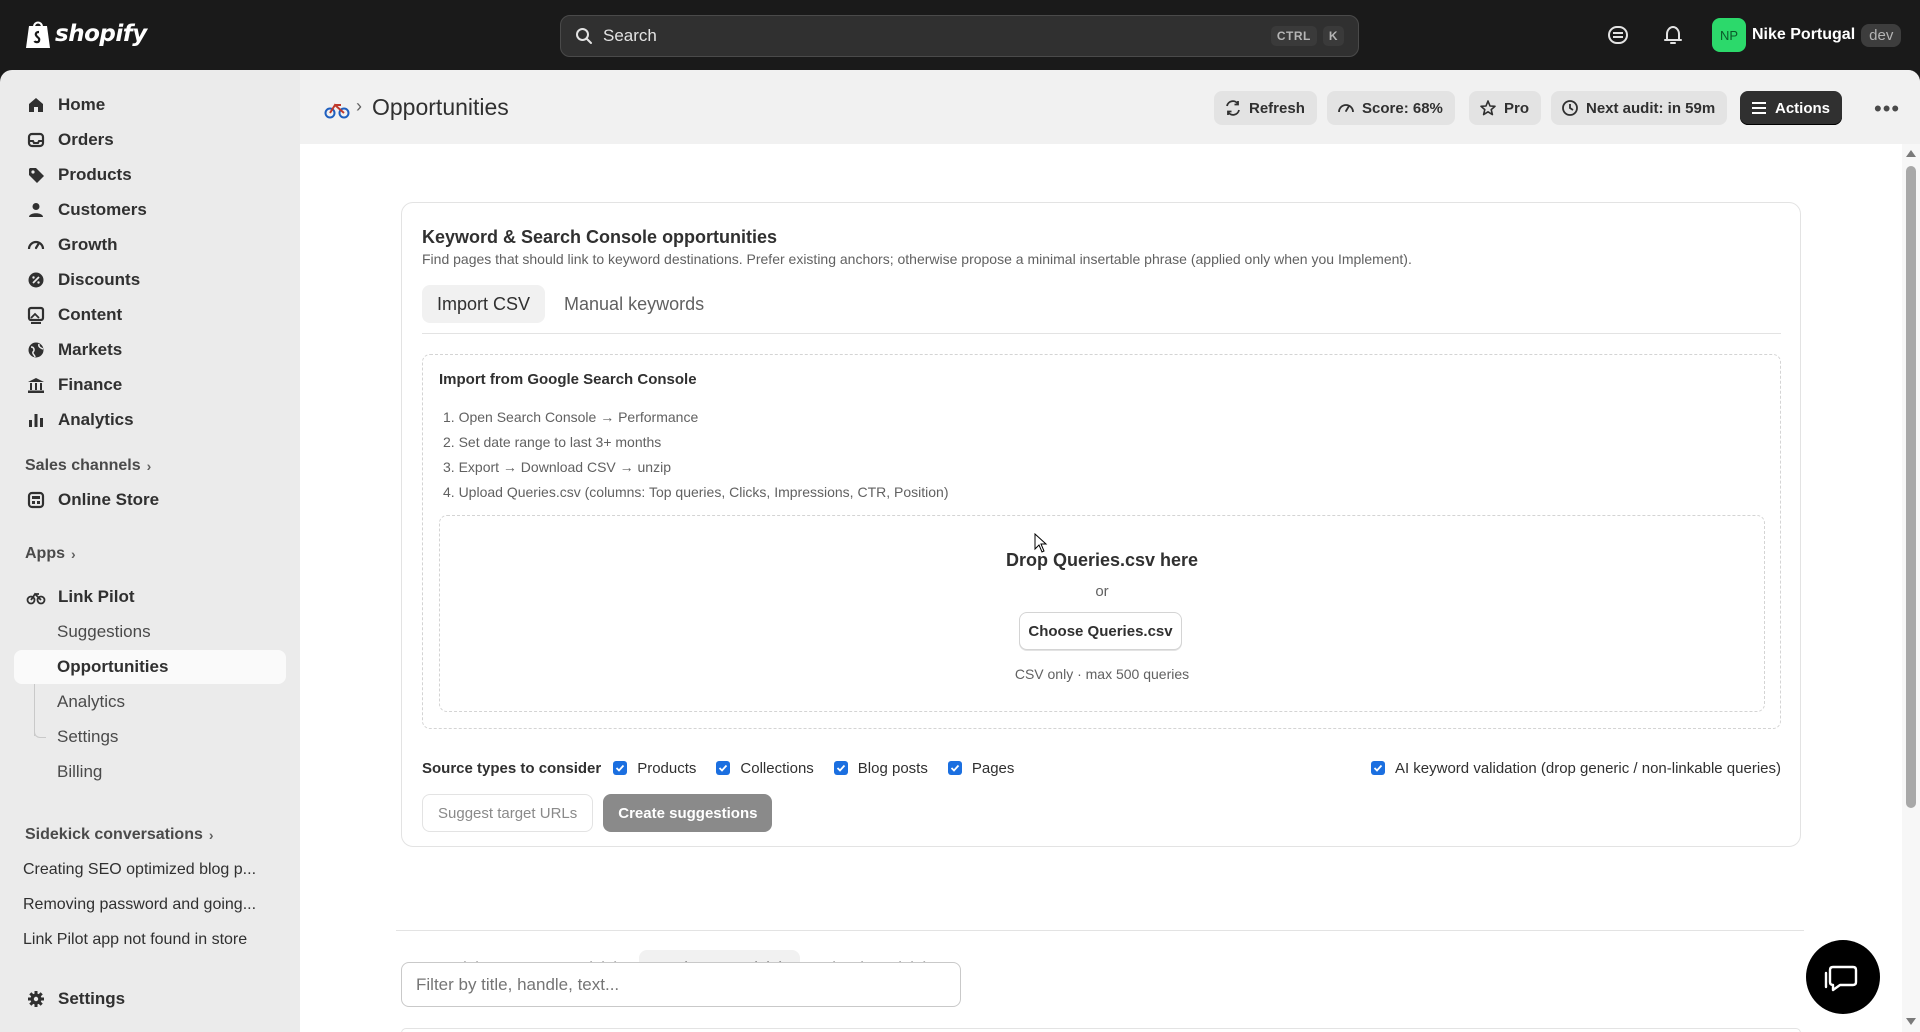 This screenshot has width=1920, height=1032. I want to click on conversation-item: Link Pilot app not found in store, so click(135, 940).